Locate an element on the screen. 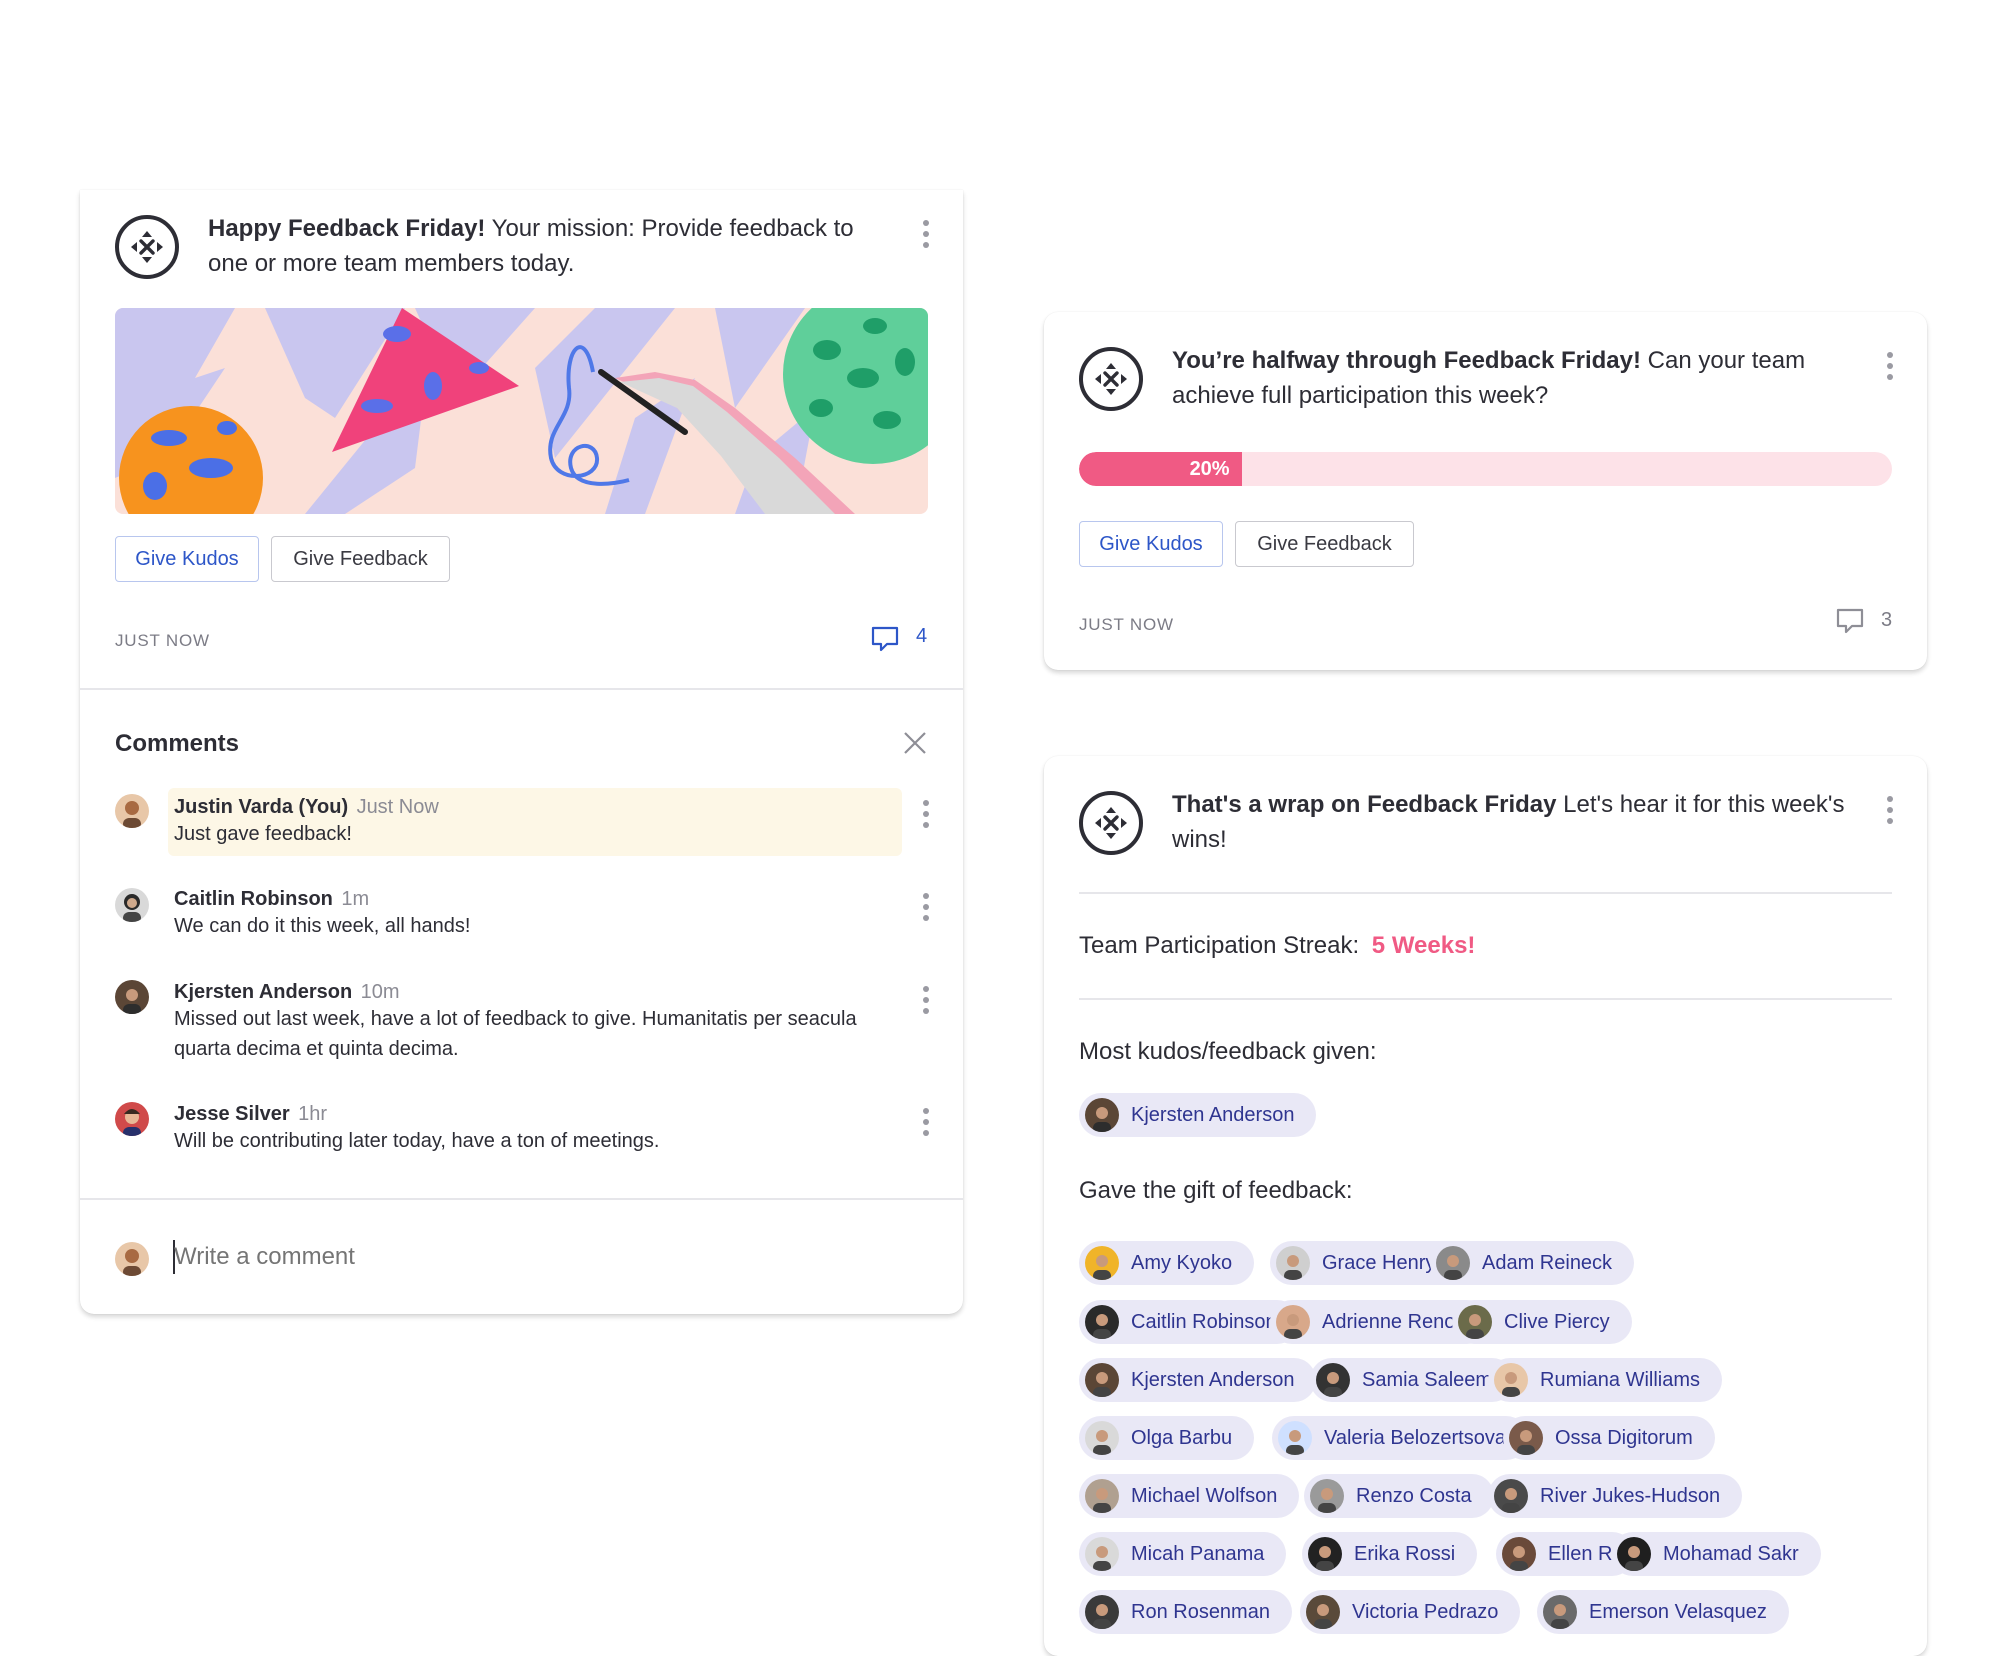  comment-author: Jesse Silver is located at coordinates (232, 1114).